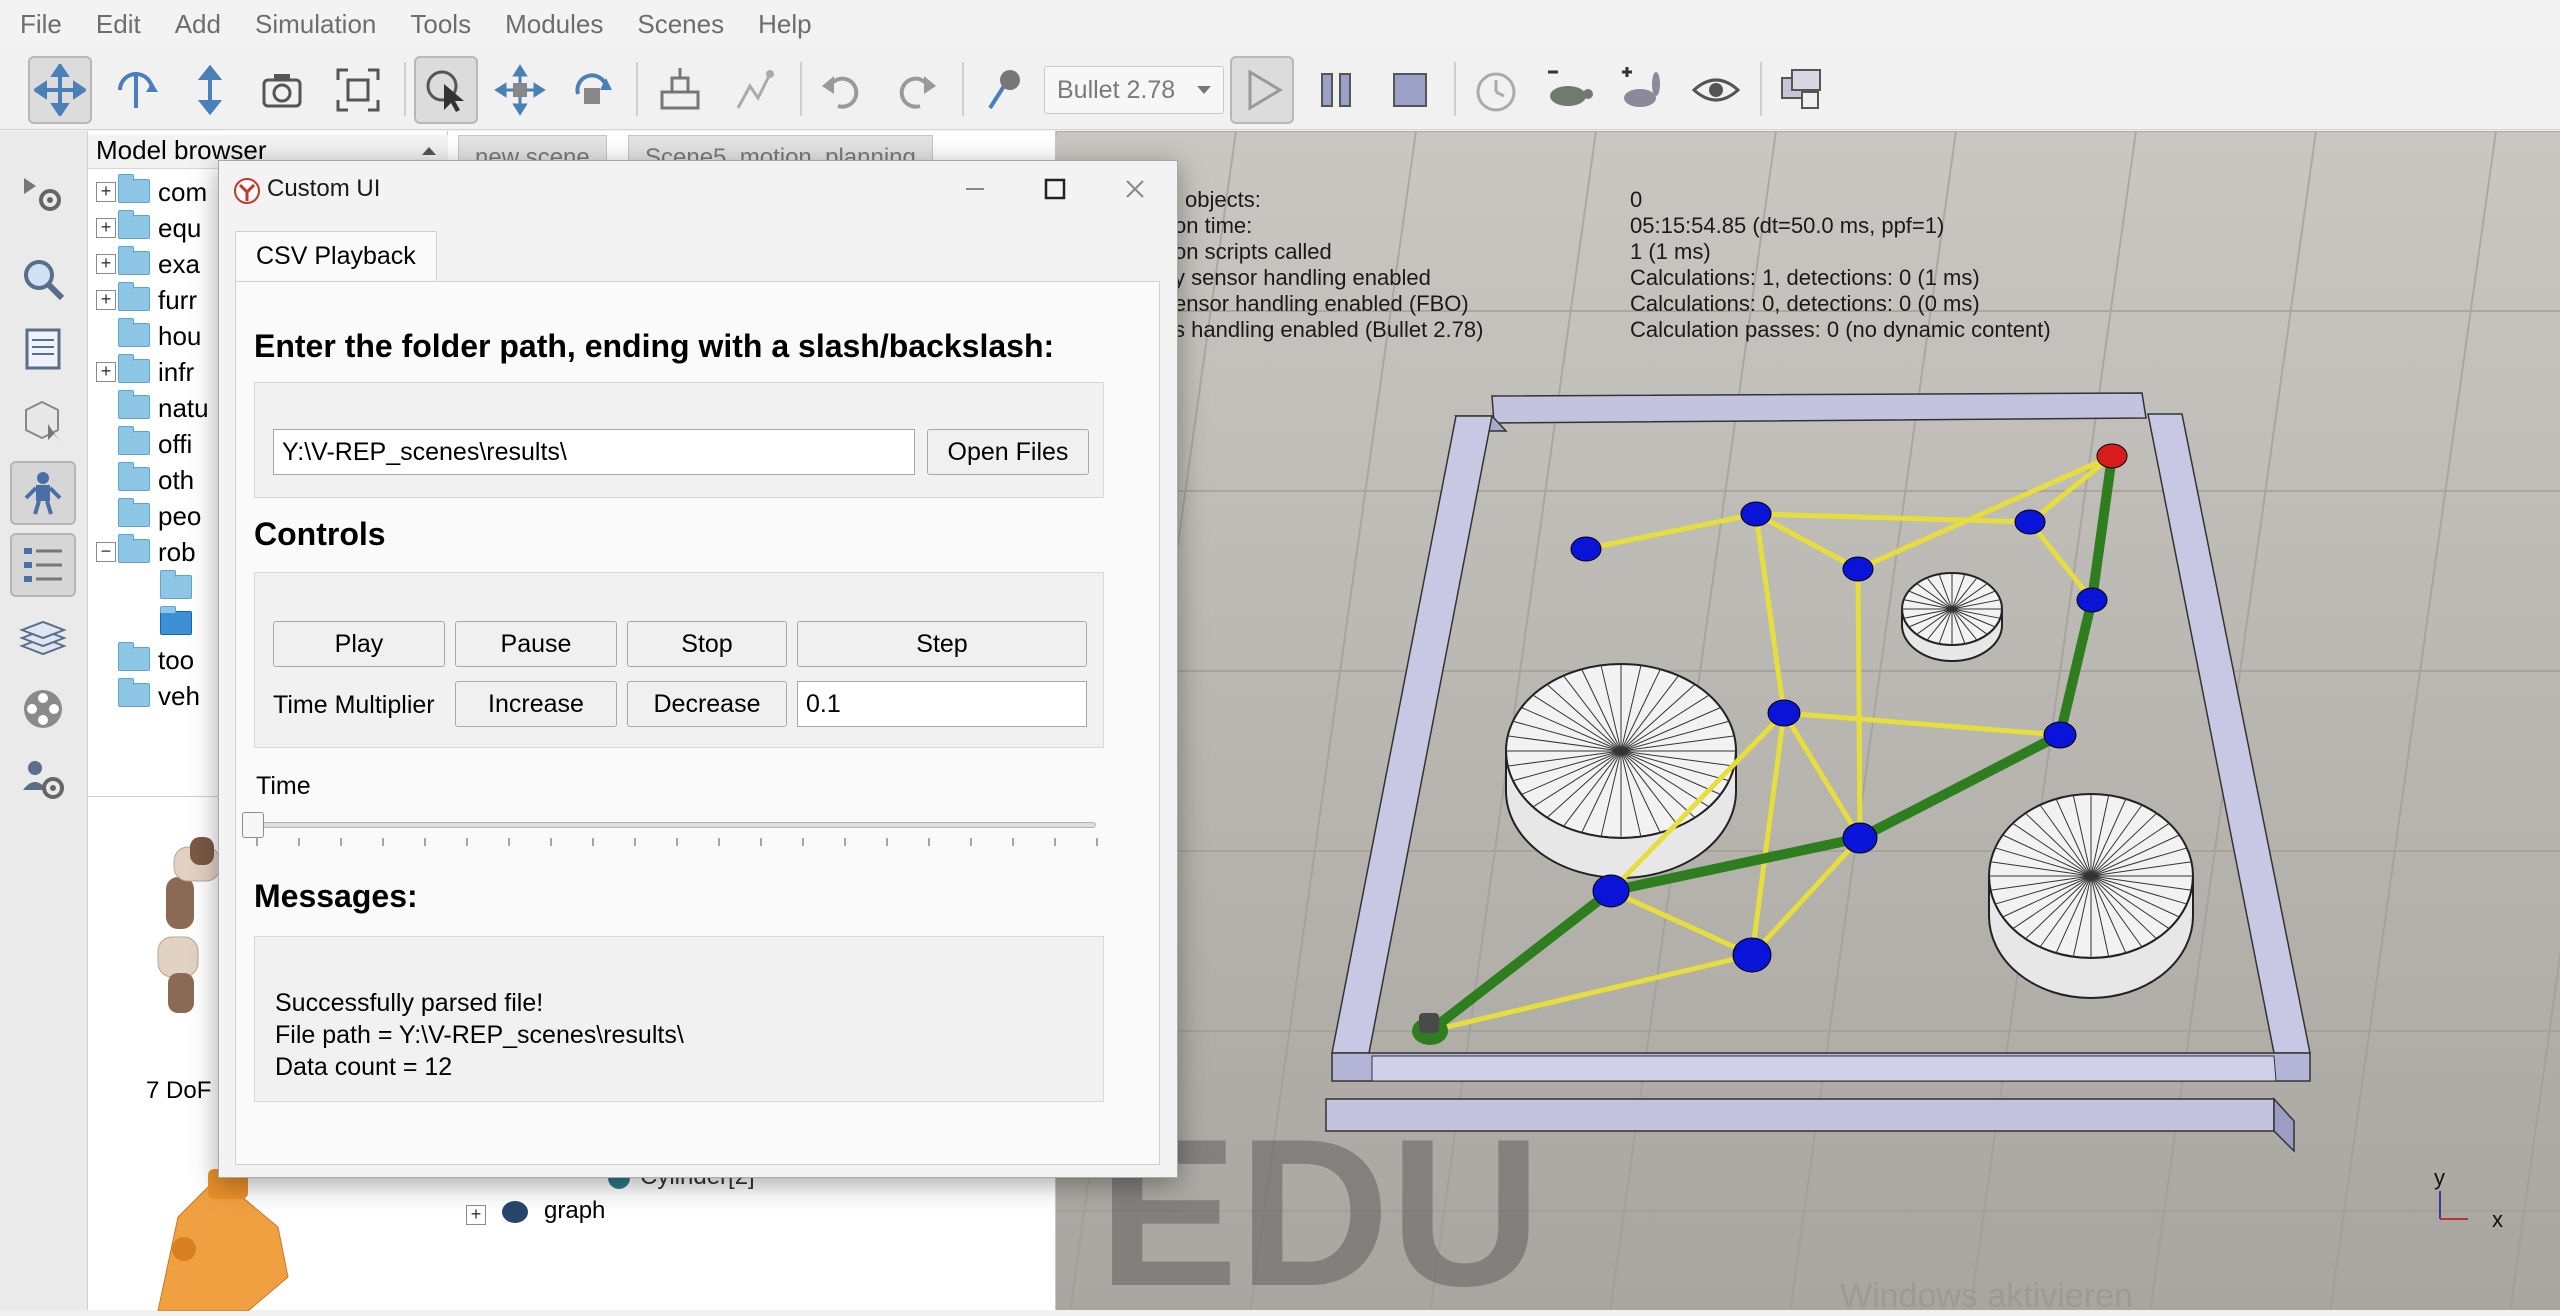 The width and height of the screenshot is (2560, 1316). What do you see at coordinates (594, 452) in the screenshot?
I see `folder-path-input: Y:\V-REP_scenes\results\` at bounding box center [594, 452].